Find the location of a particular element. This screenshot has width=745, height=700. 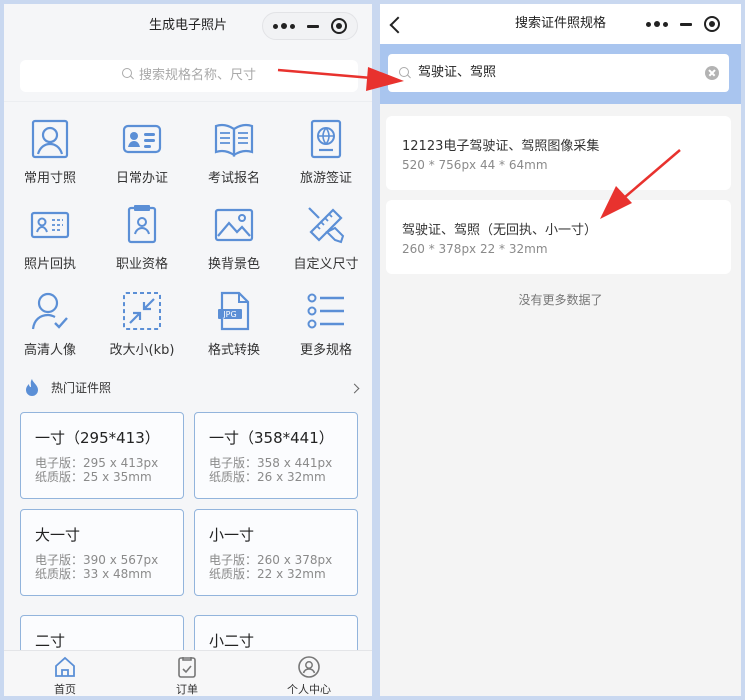

search-input: 驾驶证、驾照 is located at coordinates (558, 73).